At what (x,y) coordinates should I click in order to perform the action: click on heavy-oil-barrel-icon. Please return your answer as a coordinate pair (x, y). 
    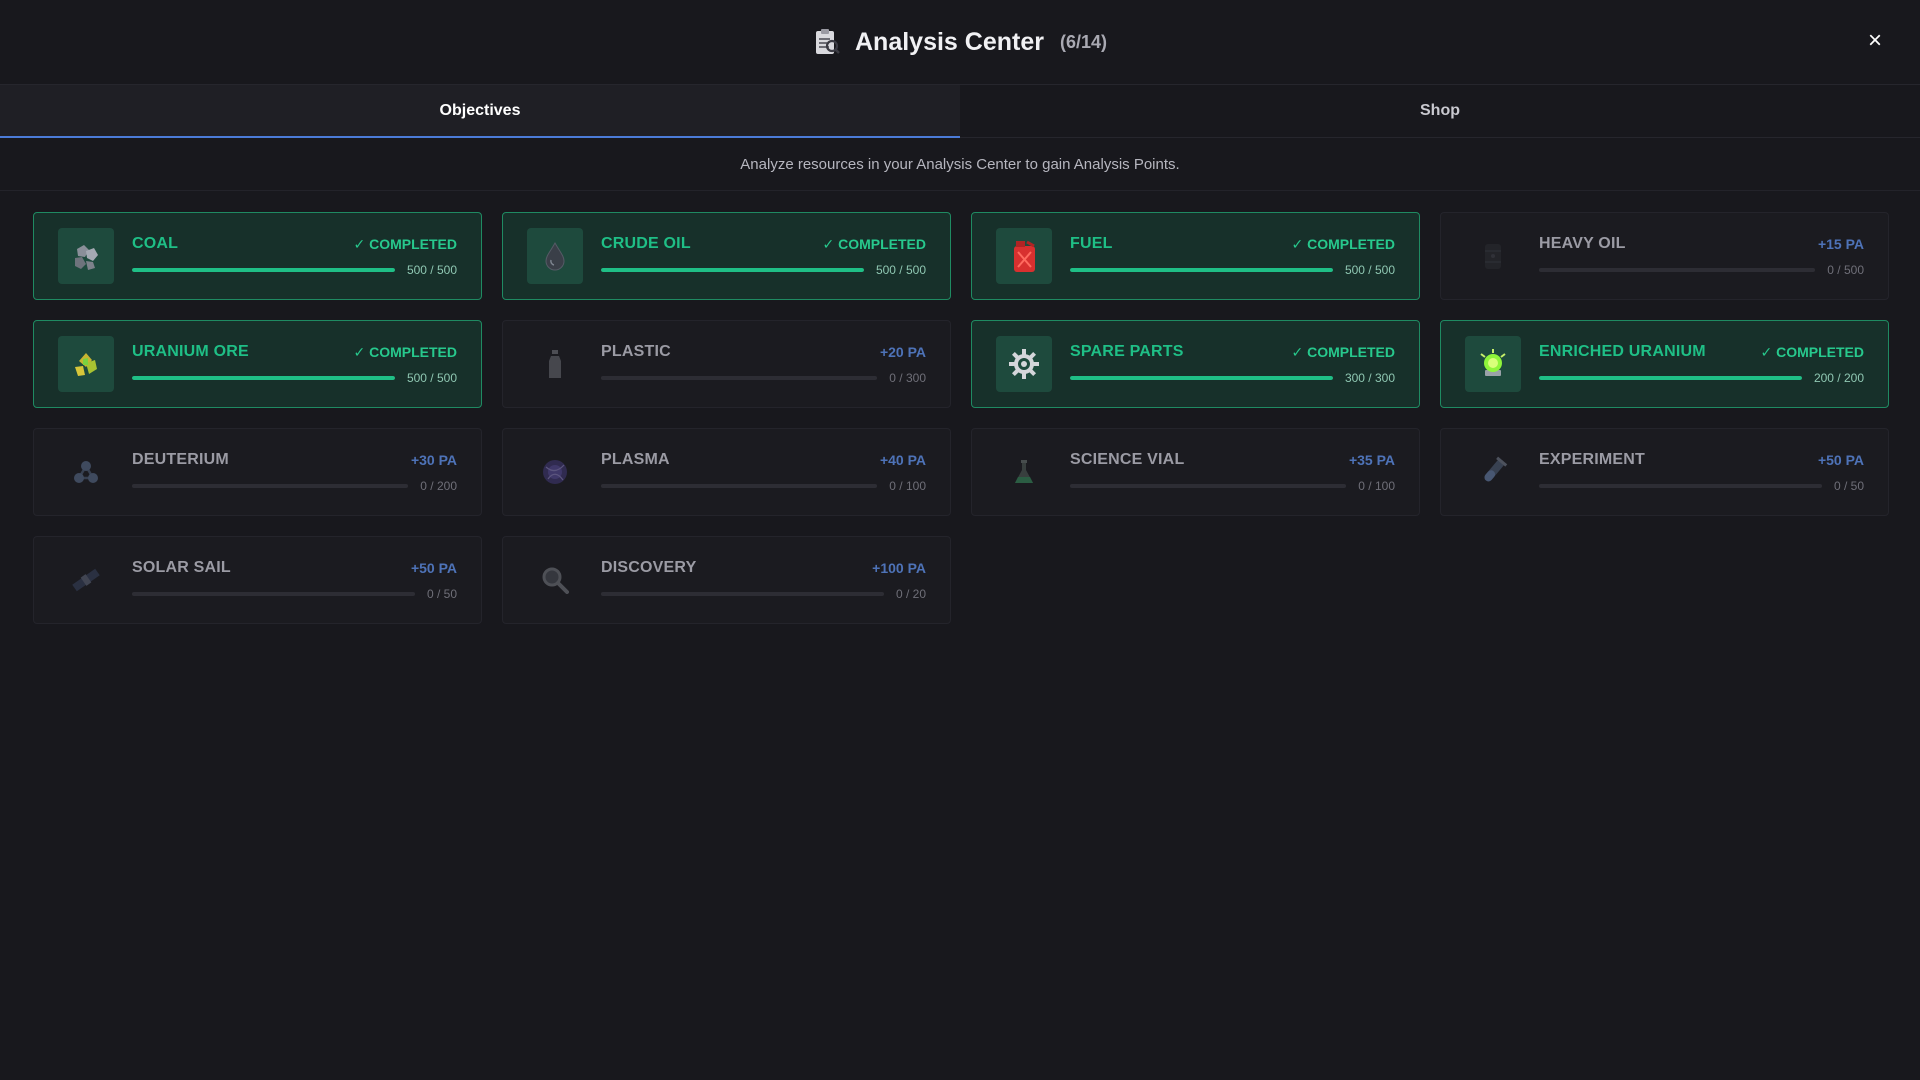
    Looking at the image, I should click on (1493, 256).